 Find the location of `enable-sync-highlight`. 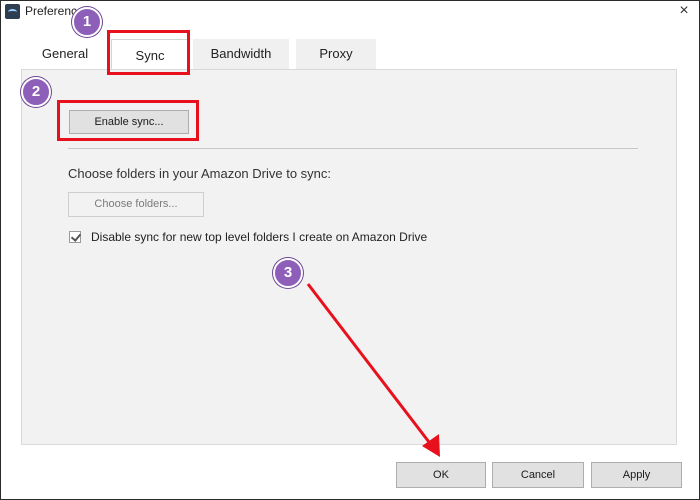

enable-sync-highlight is located at coordinates (128, 120).